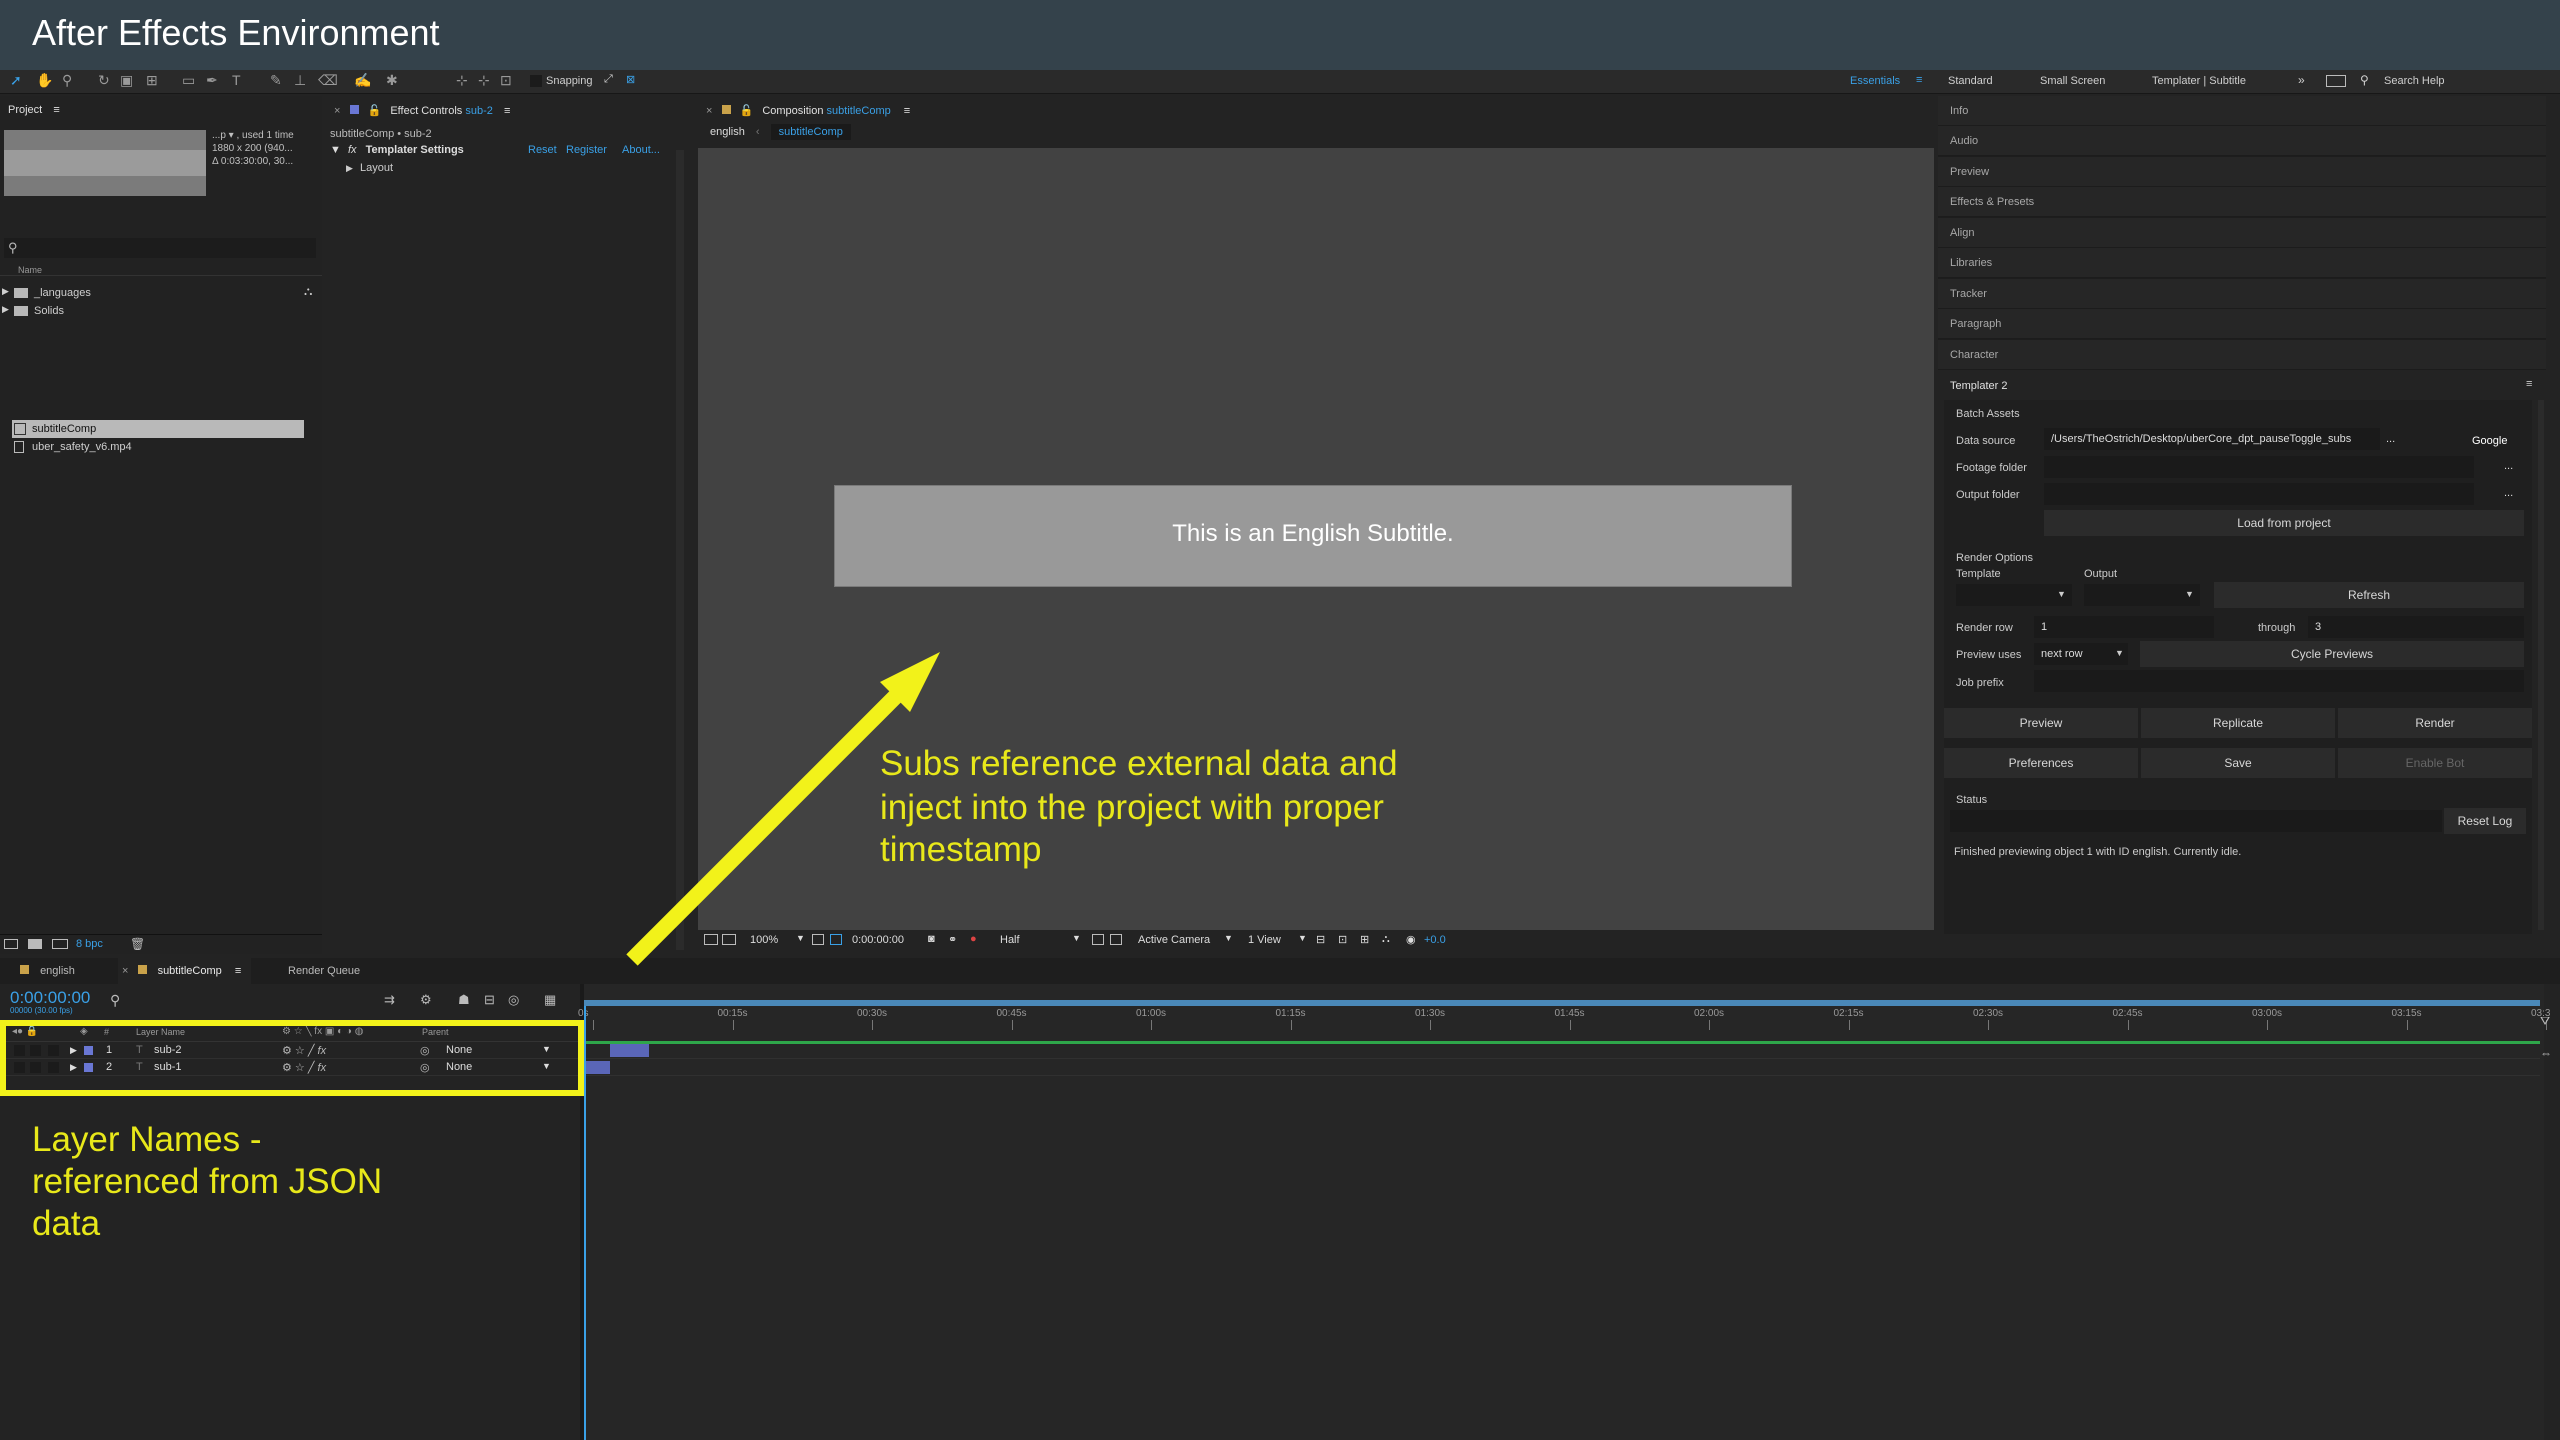 This screenshot has height=1440, width=2560. What do you see at coordinates (1978, 386) in the screenshot?
I see `templater-title: Templater 2` at bounding box center [1978, 386].